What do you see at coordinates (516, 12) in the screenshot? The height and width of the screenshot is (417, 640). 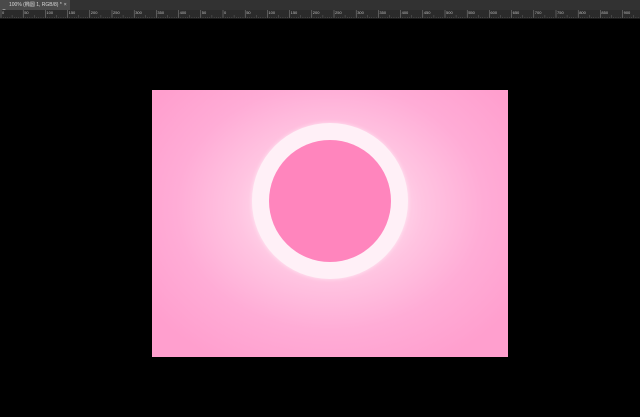 I see `ruler-label: 650` at bounding box center [516, 12].